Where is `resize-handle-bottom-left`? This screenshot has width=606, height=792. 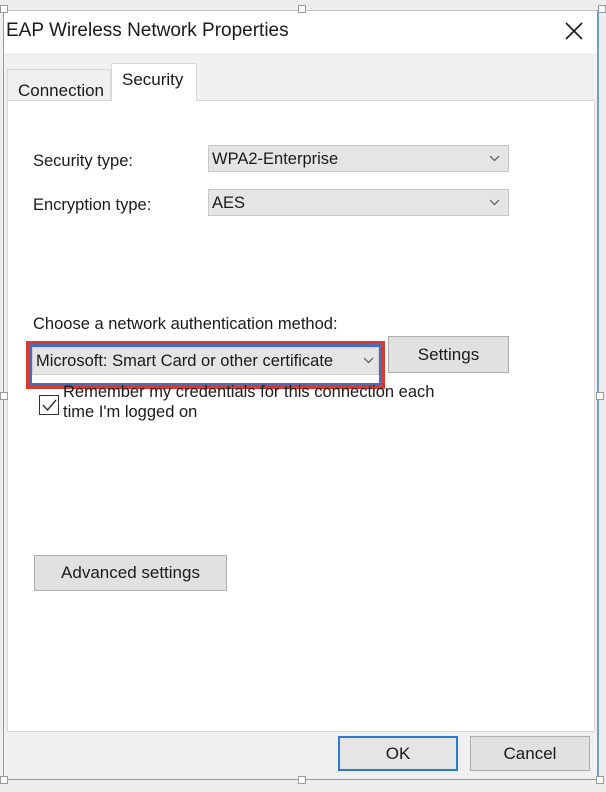 resize-handle-bottom-left is located at coordinates (4, 780).